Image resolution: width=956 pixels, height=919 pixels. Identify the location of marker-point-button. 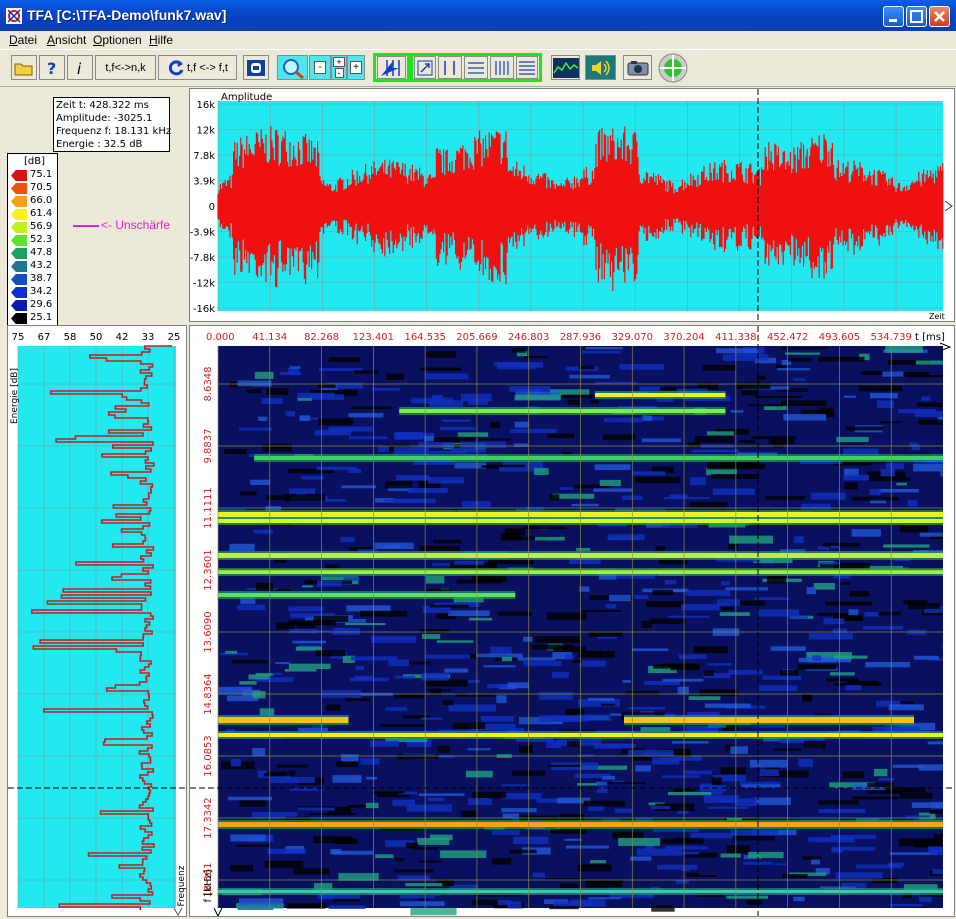
(425, 67).